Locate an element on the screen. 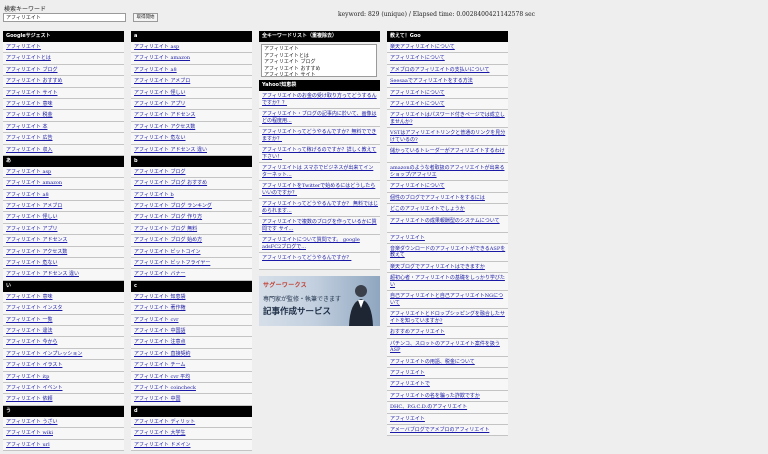 This screenshot has width=768, height=454. ad-banner: サグーワークス 専門家が監修・執筆できます 記事作成サービス is located at coordinates (319, 301).